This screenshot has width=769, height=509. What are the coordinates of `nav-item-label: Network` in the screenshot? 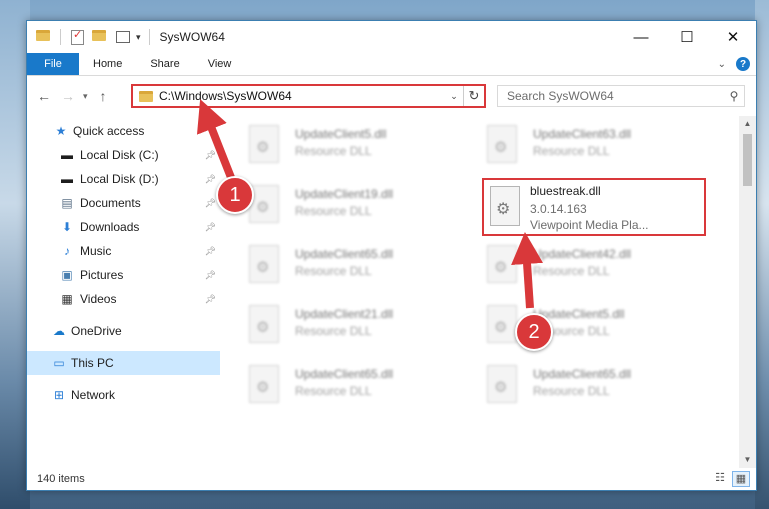 It's located at (93, 395).